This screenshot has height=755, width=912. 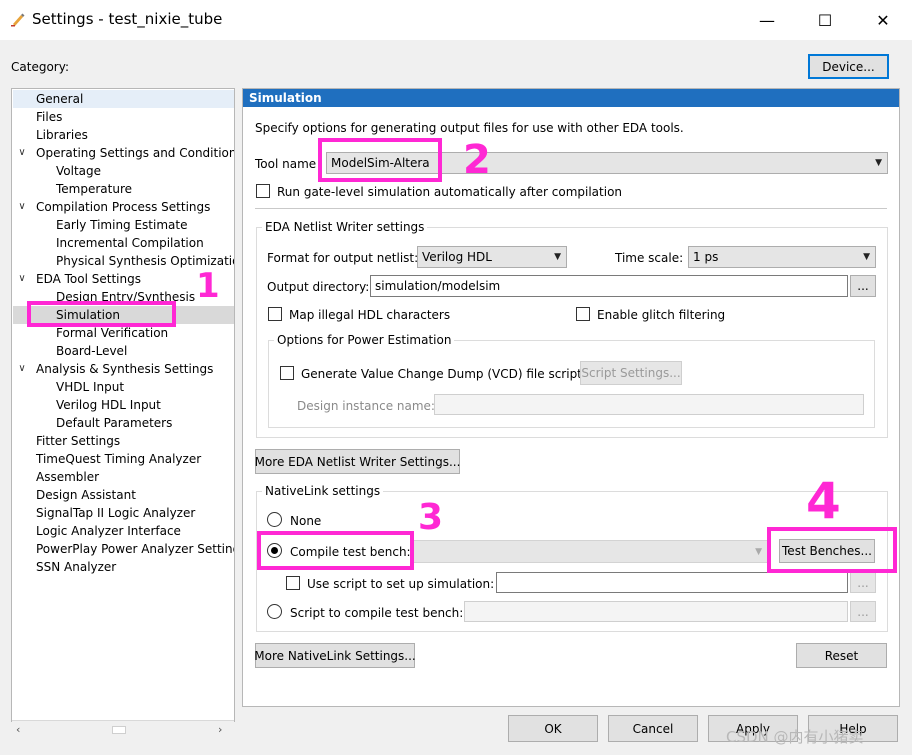 What do you see at coordinates (364, 340) in the screenshot?
I see `power-estimation-title: Options for Power Estimation` at bounding box center [364, 340].